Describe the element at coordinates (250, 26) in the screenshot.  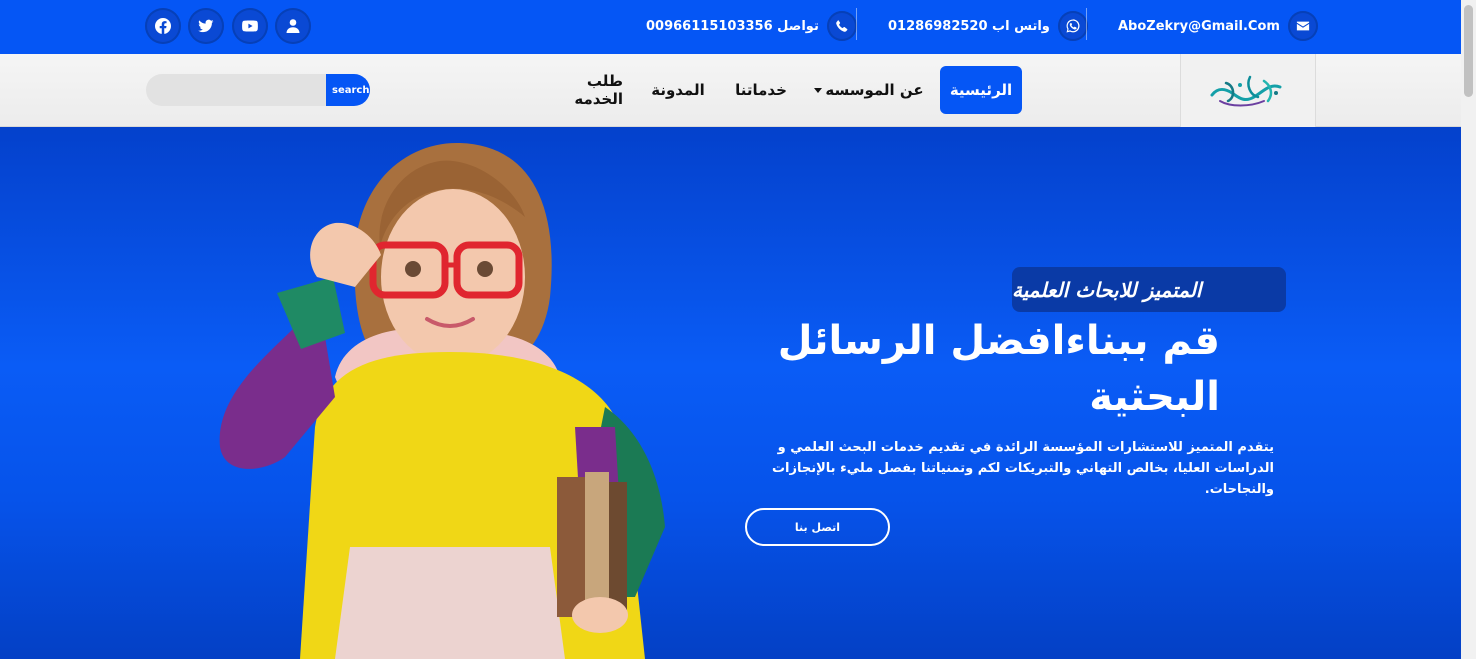
I see `youtube-icon` at that location.